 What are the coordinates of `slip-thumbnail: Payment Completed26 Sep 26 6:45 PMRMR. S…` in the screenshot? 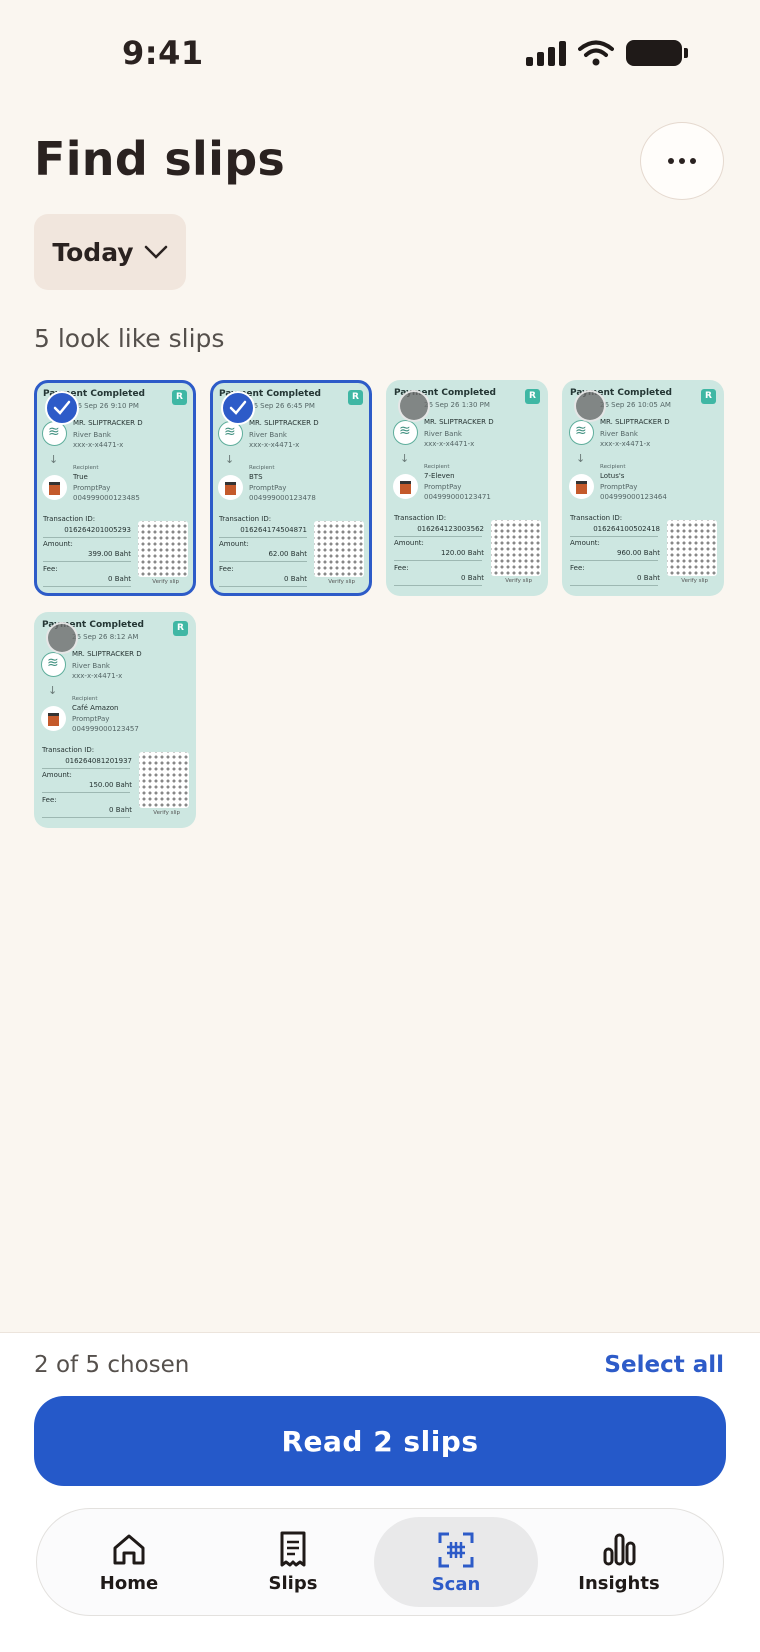 It's located at (291, 488).